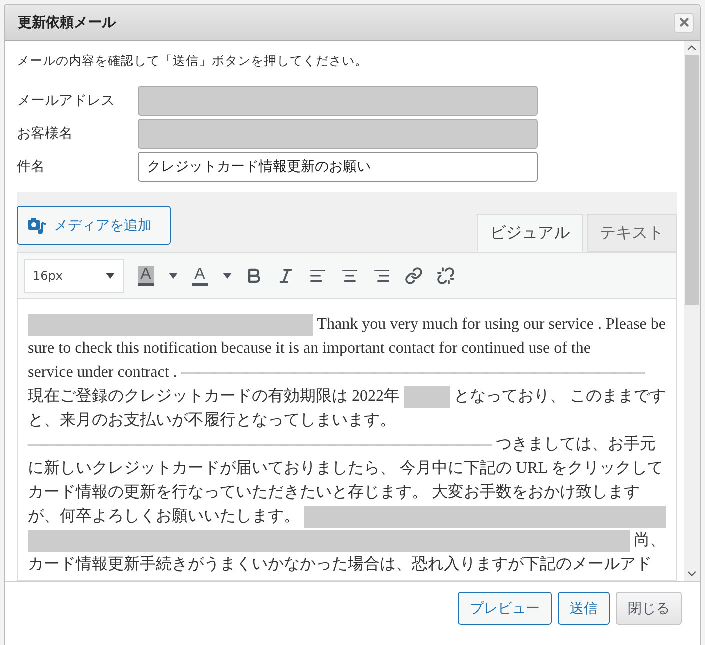  What do you see at coordinates (38, 225) in the screenshot?
I see `media-icon` at bounding box center [38, 225].